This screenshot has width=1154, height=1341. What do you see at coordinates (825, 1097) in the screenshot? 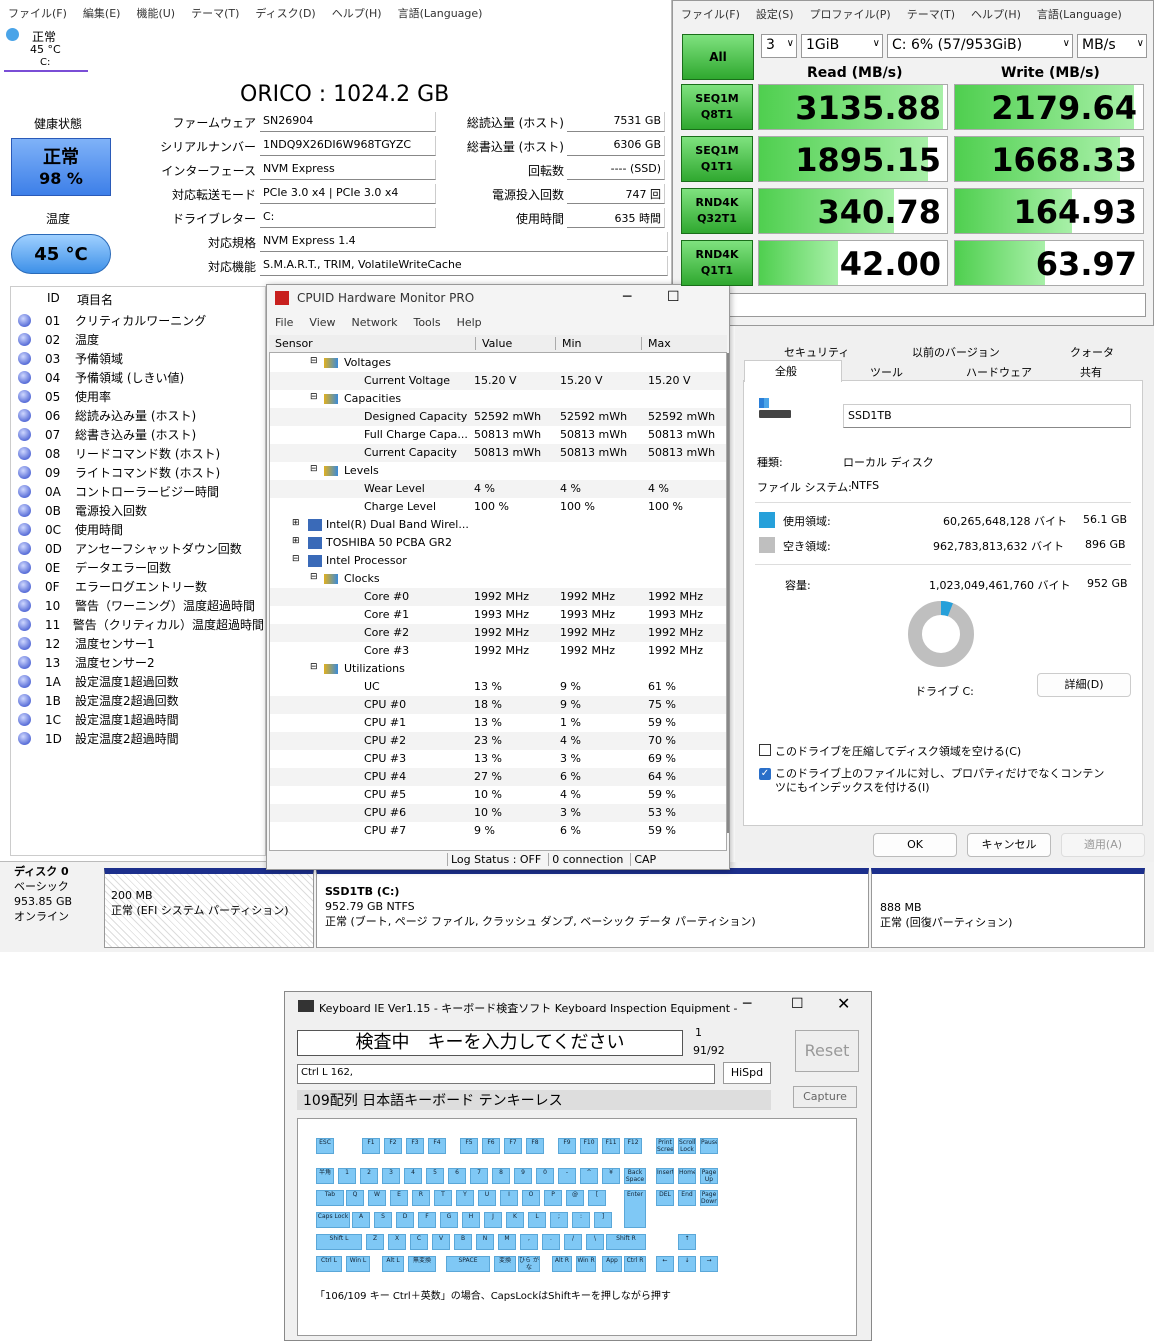
I see `capture-button: Capture` at bounding box center [825, 1097].